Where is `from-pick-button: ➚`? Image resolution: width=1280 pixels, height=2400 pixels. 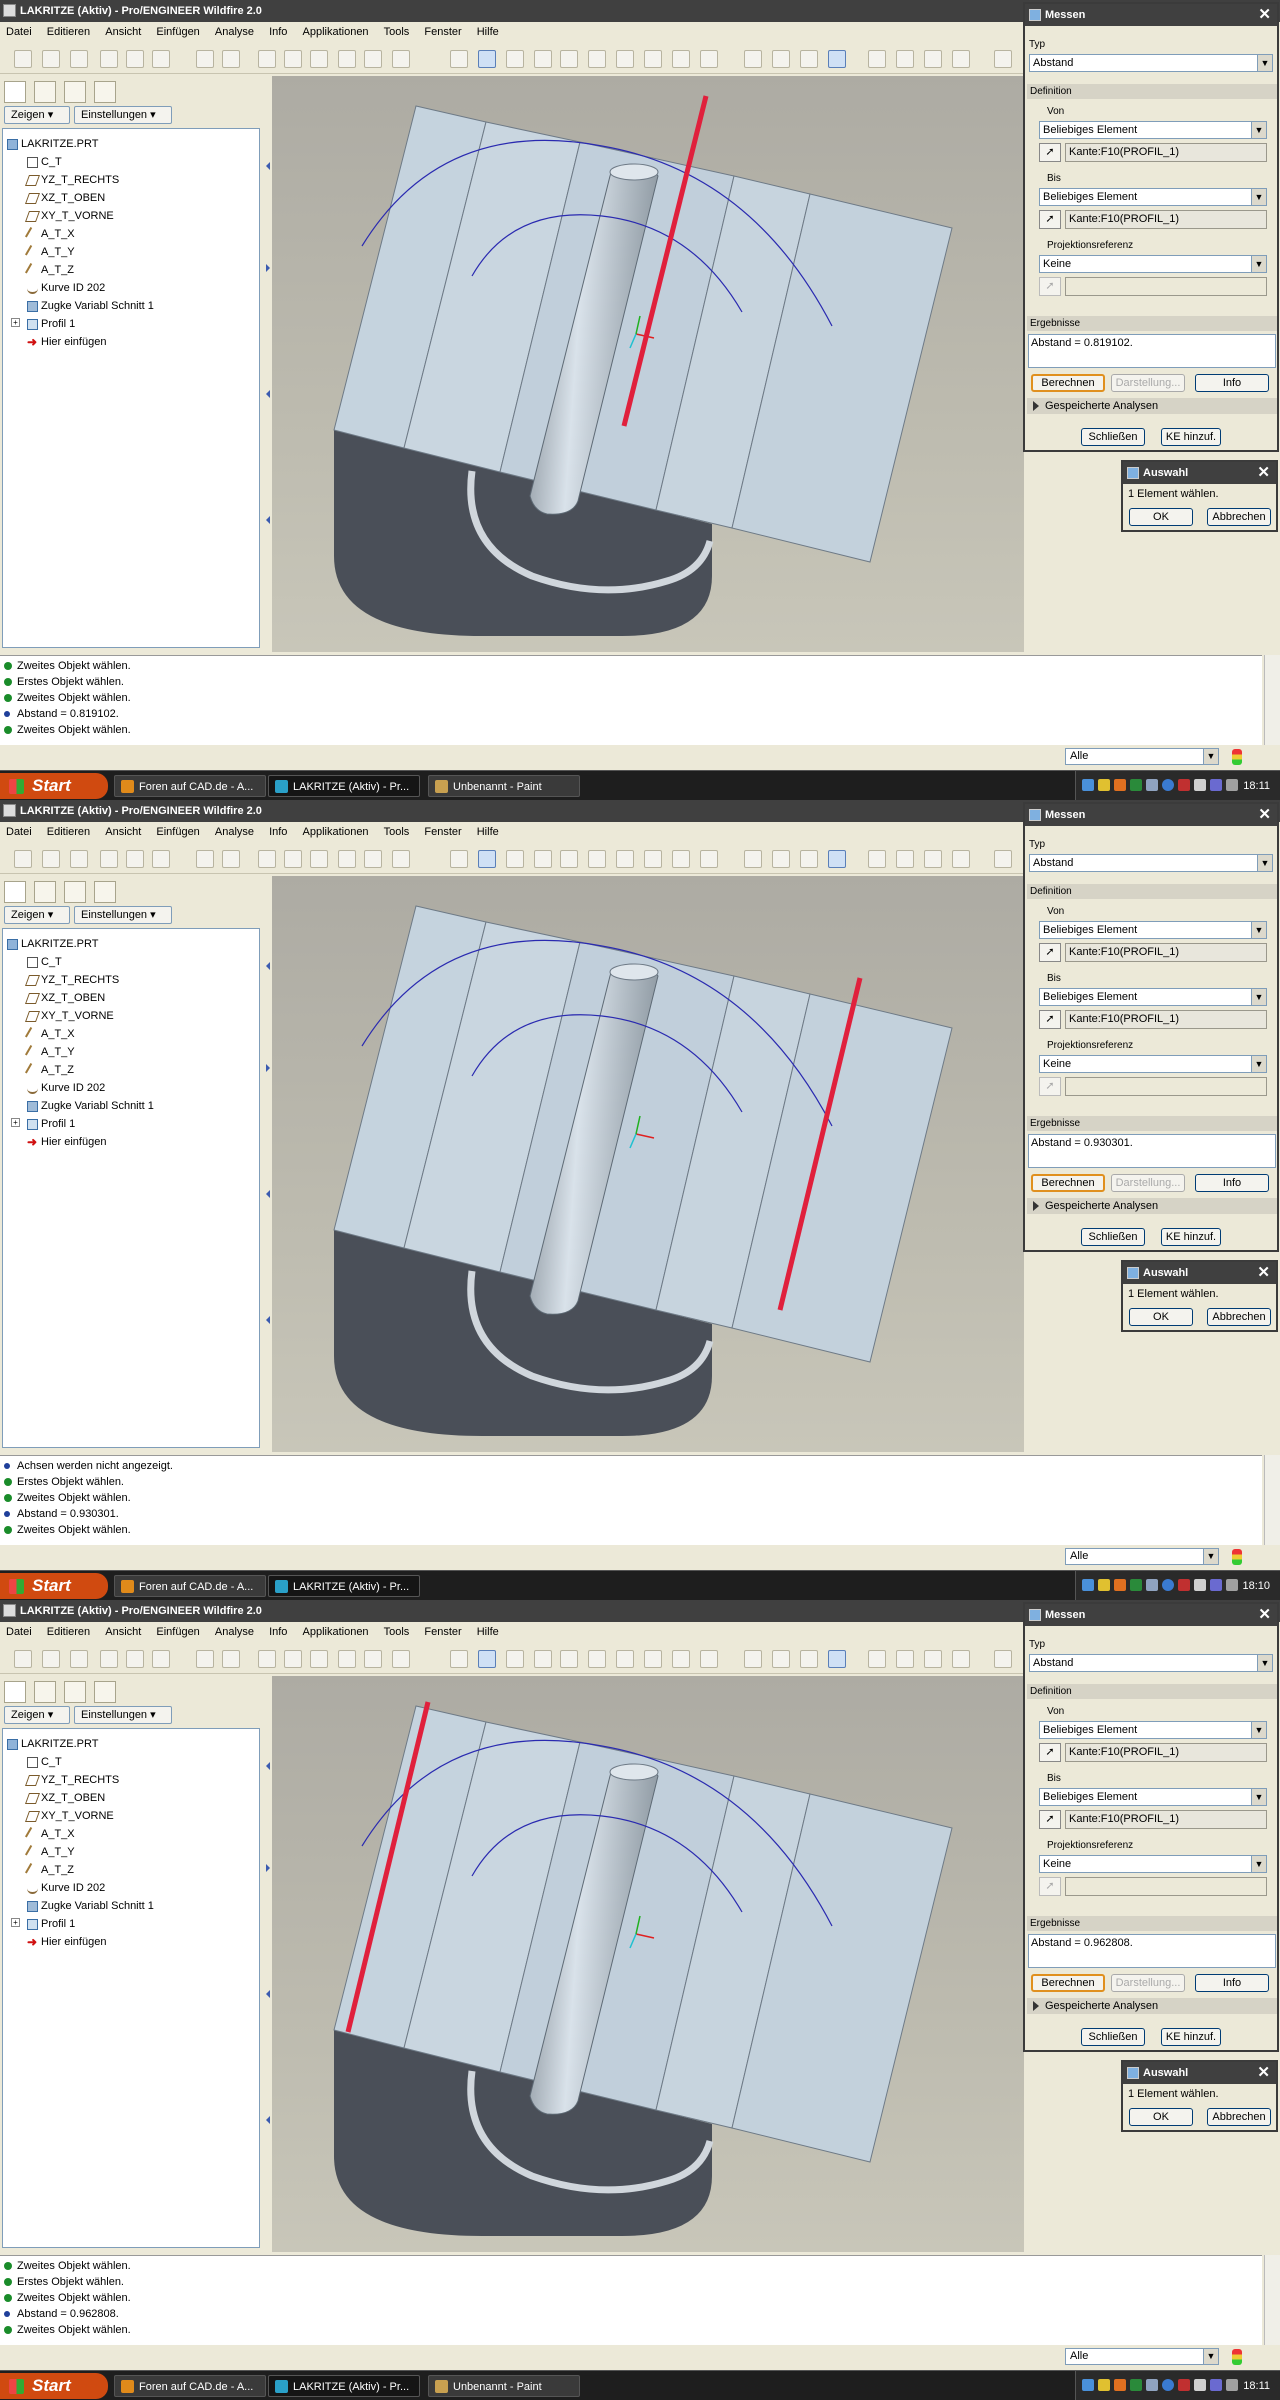 from-pick-button: ➚ is located at coordinates (1050, 152).